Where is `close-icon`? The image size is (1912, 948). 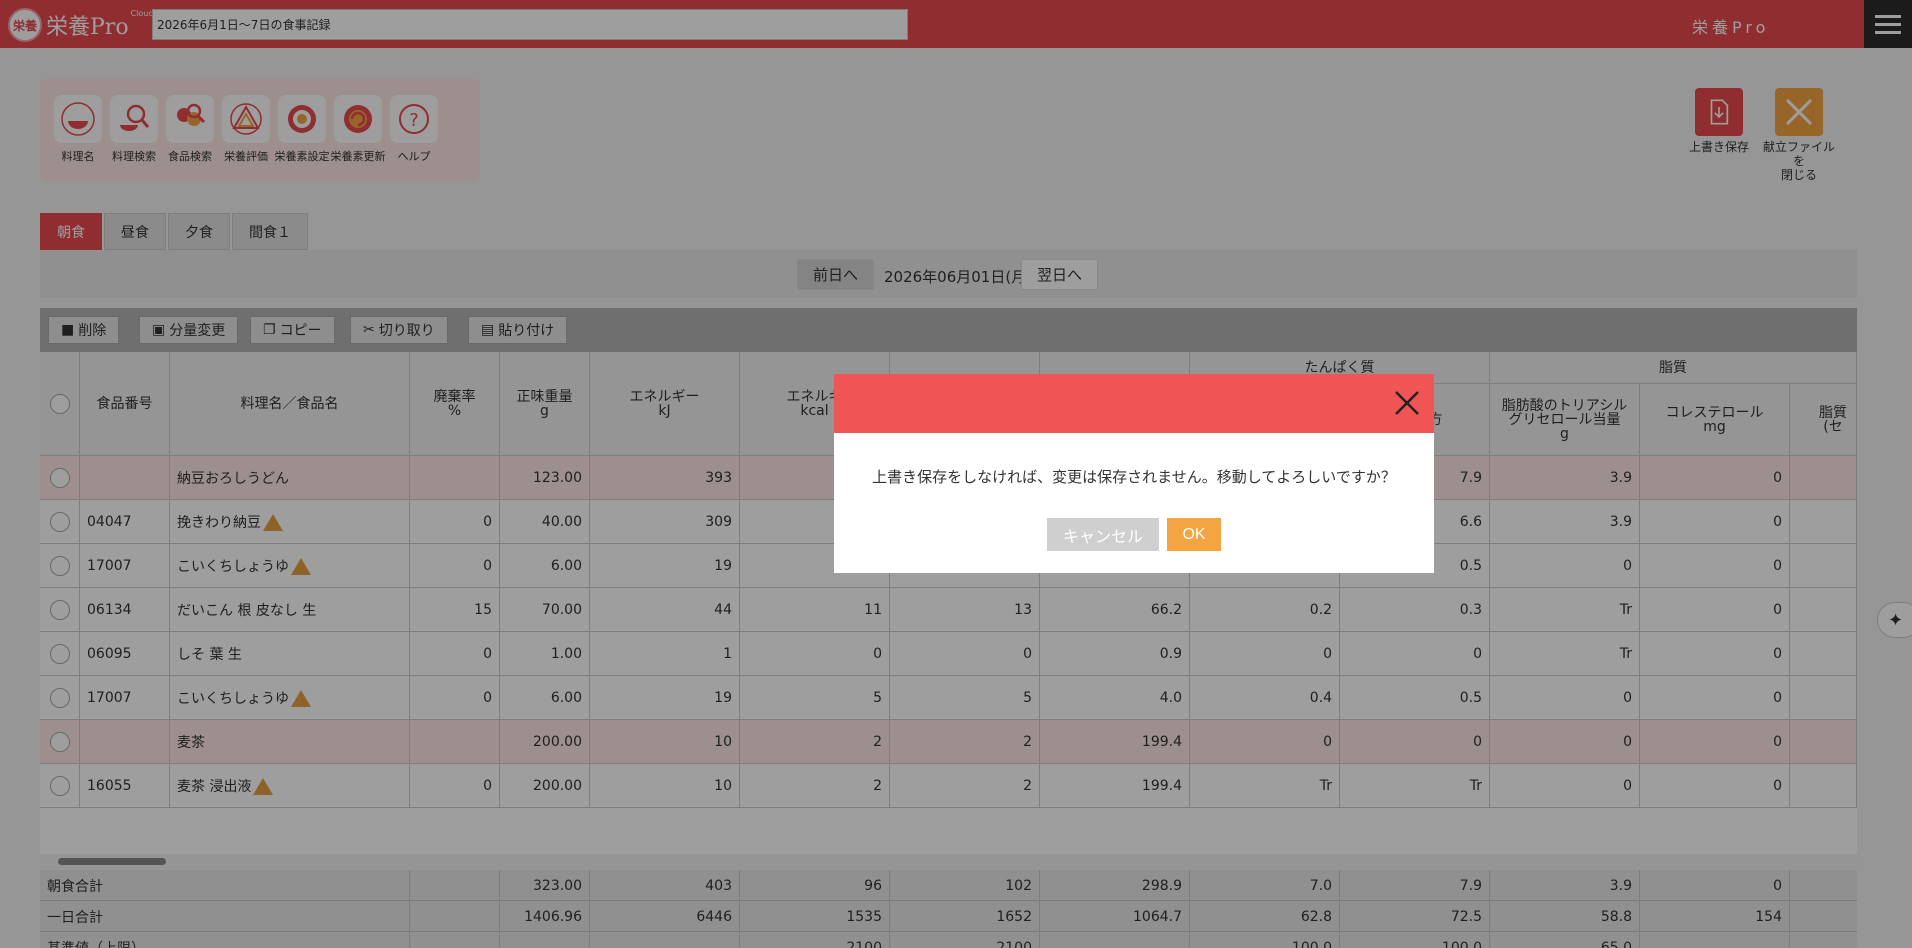
close-icon is located at coordinates (1407, 403).